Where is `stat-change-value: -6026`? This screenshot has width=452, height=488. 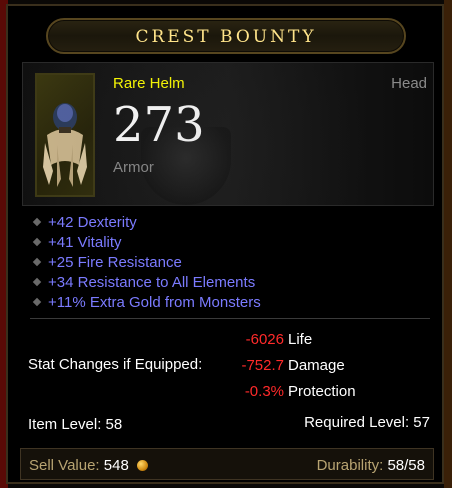 stat-change-value: -6026 is located at coordinates (264, 339).